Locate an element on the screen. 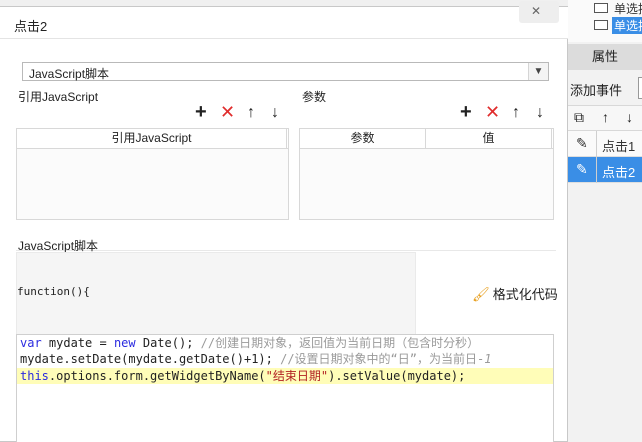  widget-item-radio-2: 单选按钮2 is located at coordinates (618, 25).